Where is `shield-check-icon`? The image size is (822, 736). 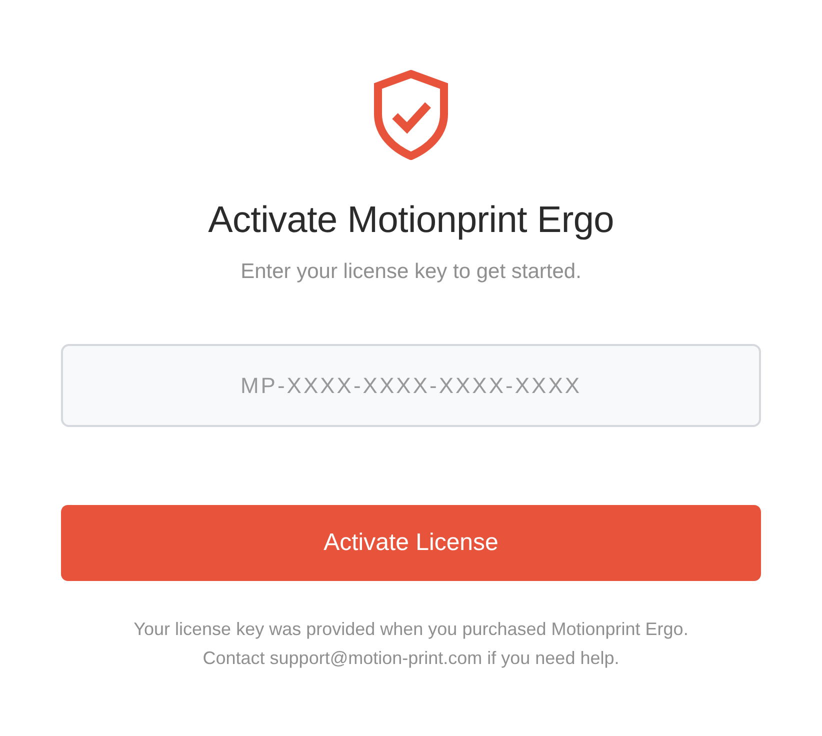 shield-check-icon is located at coordinates (411, 115).